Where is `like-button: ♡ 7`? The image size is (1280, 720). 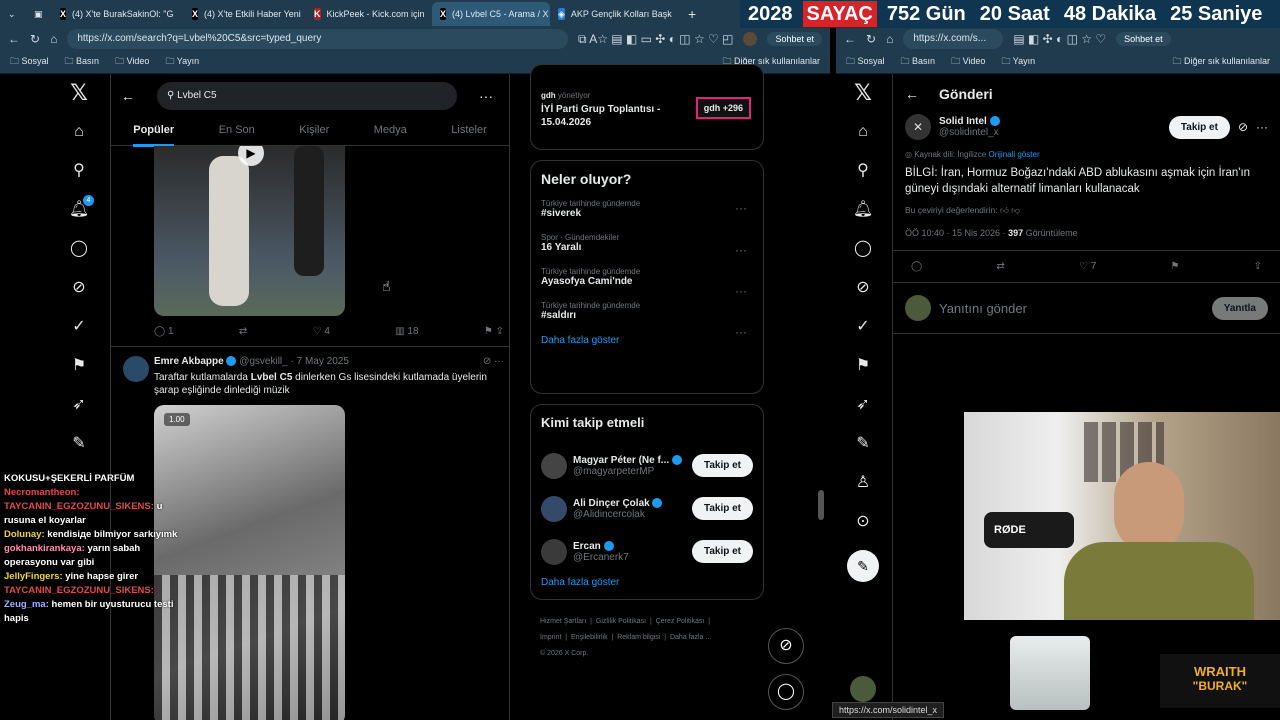 like-button: ♡ 7 is located at coordinates (1087, 266).